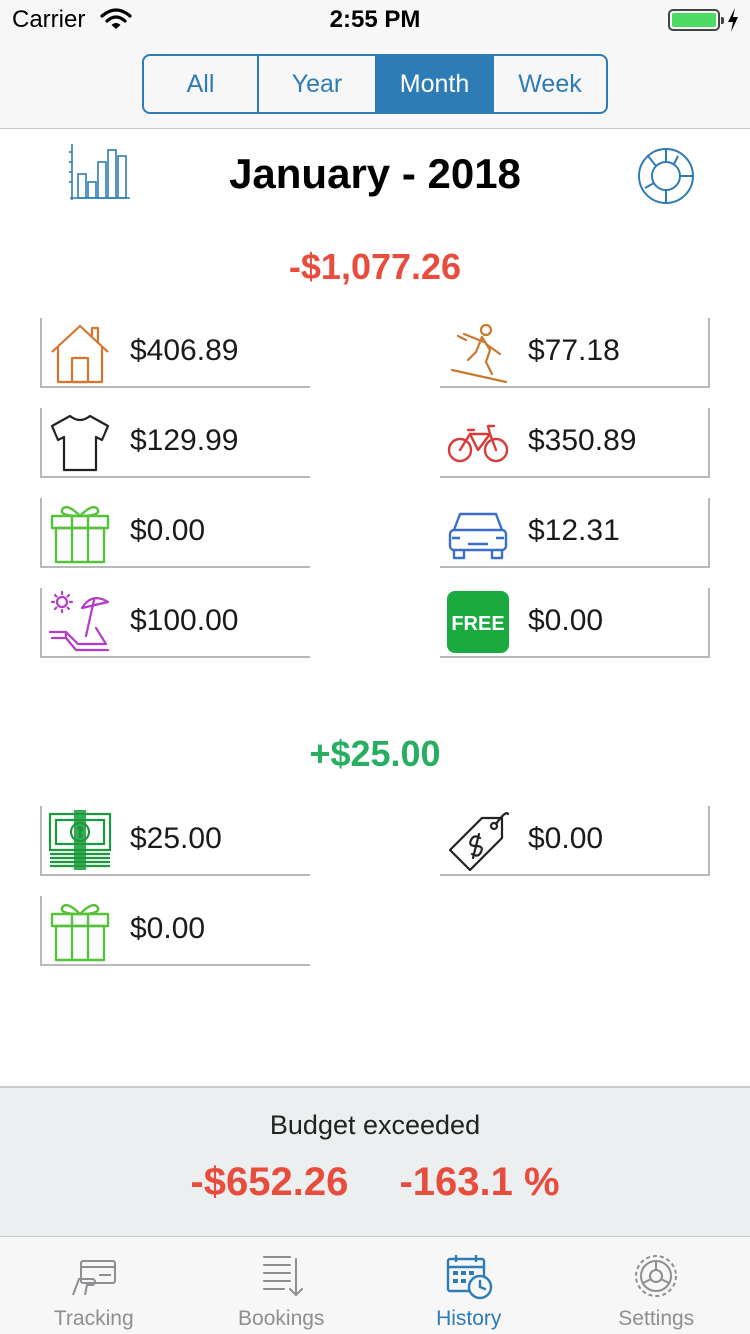 The image size is (750, 1334). I want to click on tab-label: Tracking, so click(93, 1318).